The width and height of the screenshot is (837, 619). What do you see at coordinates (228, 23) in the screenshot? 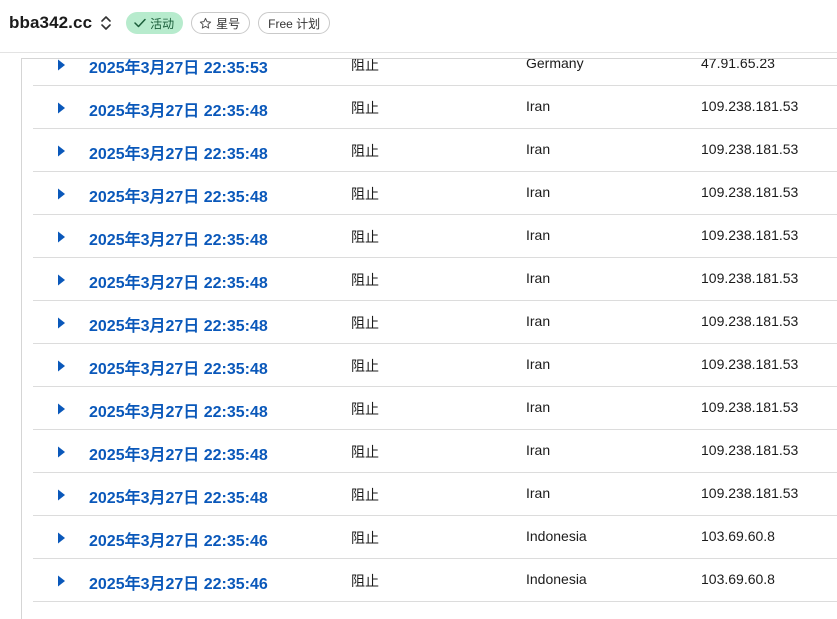
I see `star-label: 星号` at bounding box center [228, 23].